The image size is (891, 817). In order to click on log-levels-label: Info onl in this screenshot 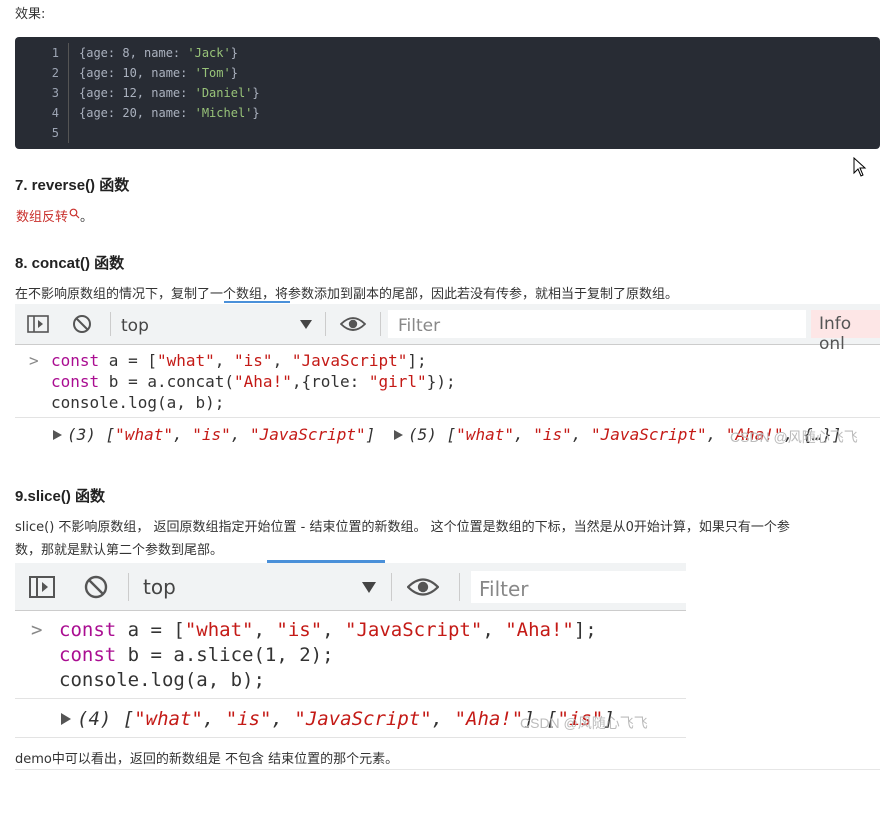, I will do `click(835, 334)`.